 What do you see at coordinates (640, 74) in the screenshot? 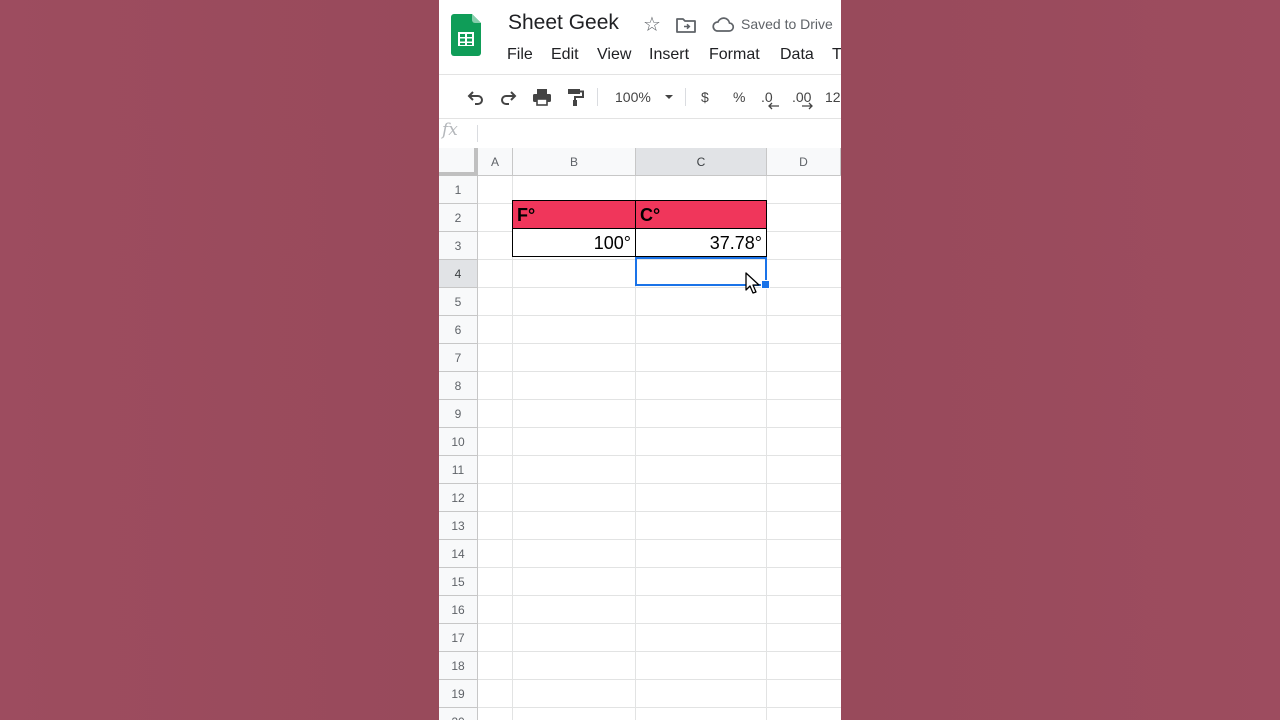
I see `header-divider` at bounding box center [640, 74].